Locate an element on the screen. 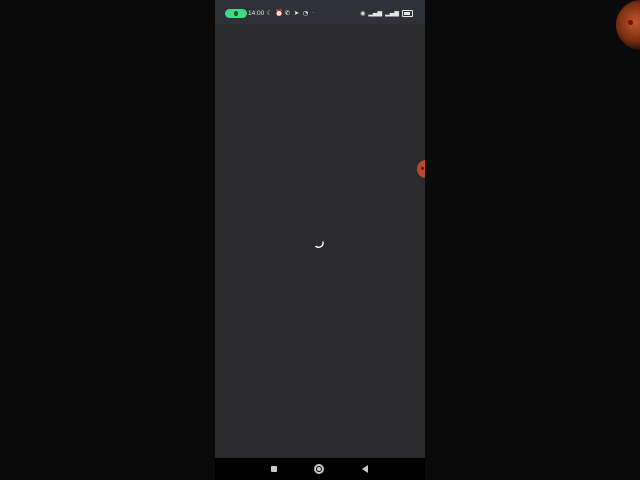 The width and height of the screenshot is (640, 480). battery-icon is located at coordinates (407, 13).